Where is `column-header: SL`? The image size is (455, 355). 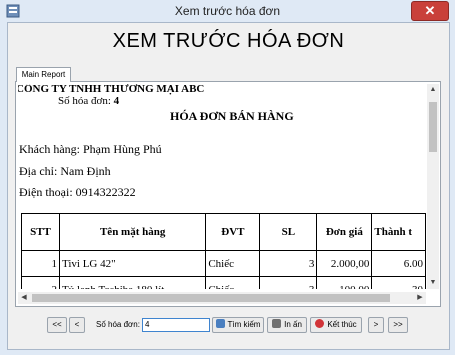
column-header: SL is located at coordinates (288, 232).